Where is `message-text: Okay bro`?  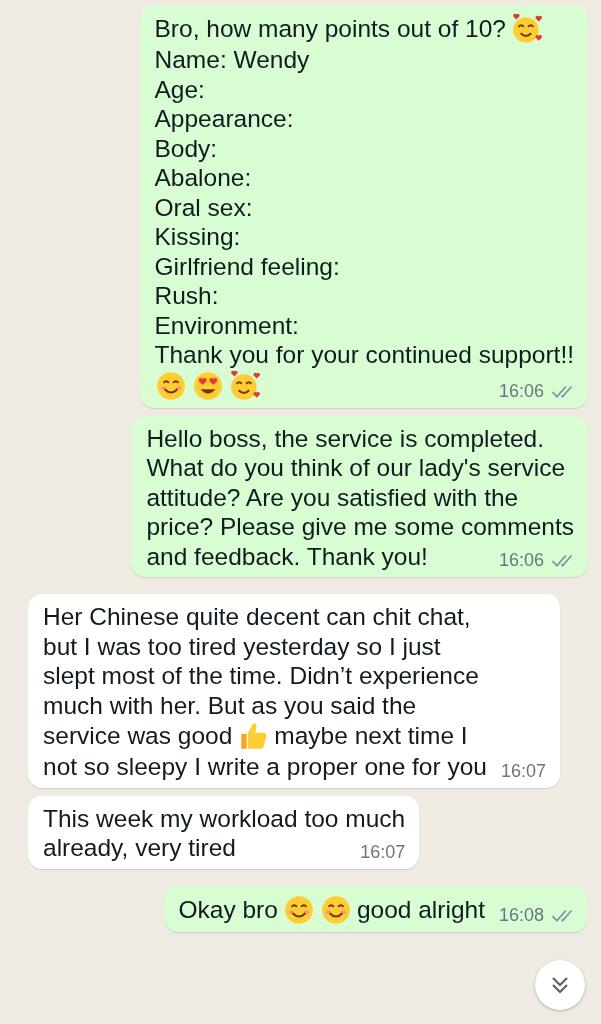
message-text: Okay bro is located at coordinates (228, 909).